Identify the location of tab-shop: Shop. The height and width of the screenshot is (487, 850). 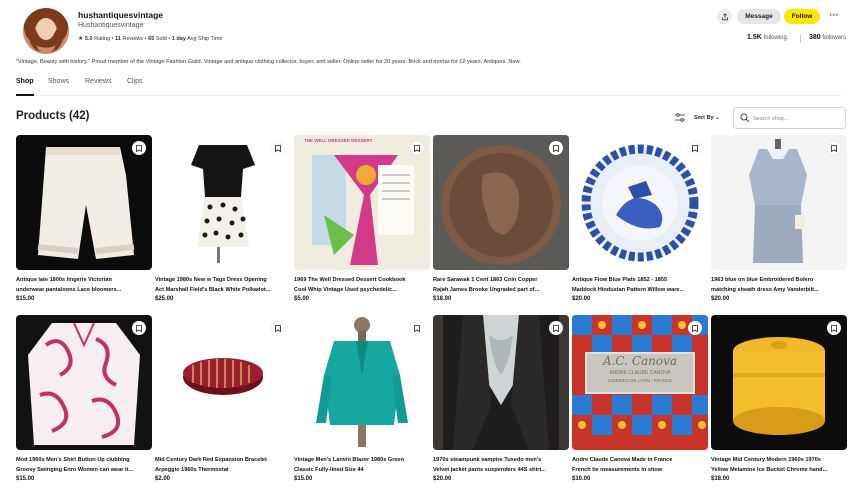
(25, 81).